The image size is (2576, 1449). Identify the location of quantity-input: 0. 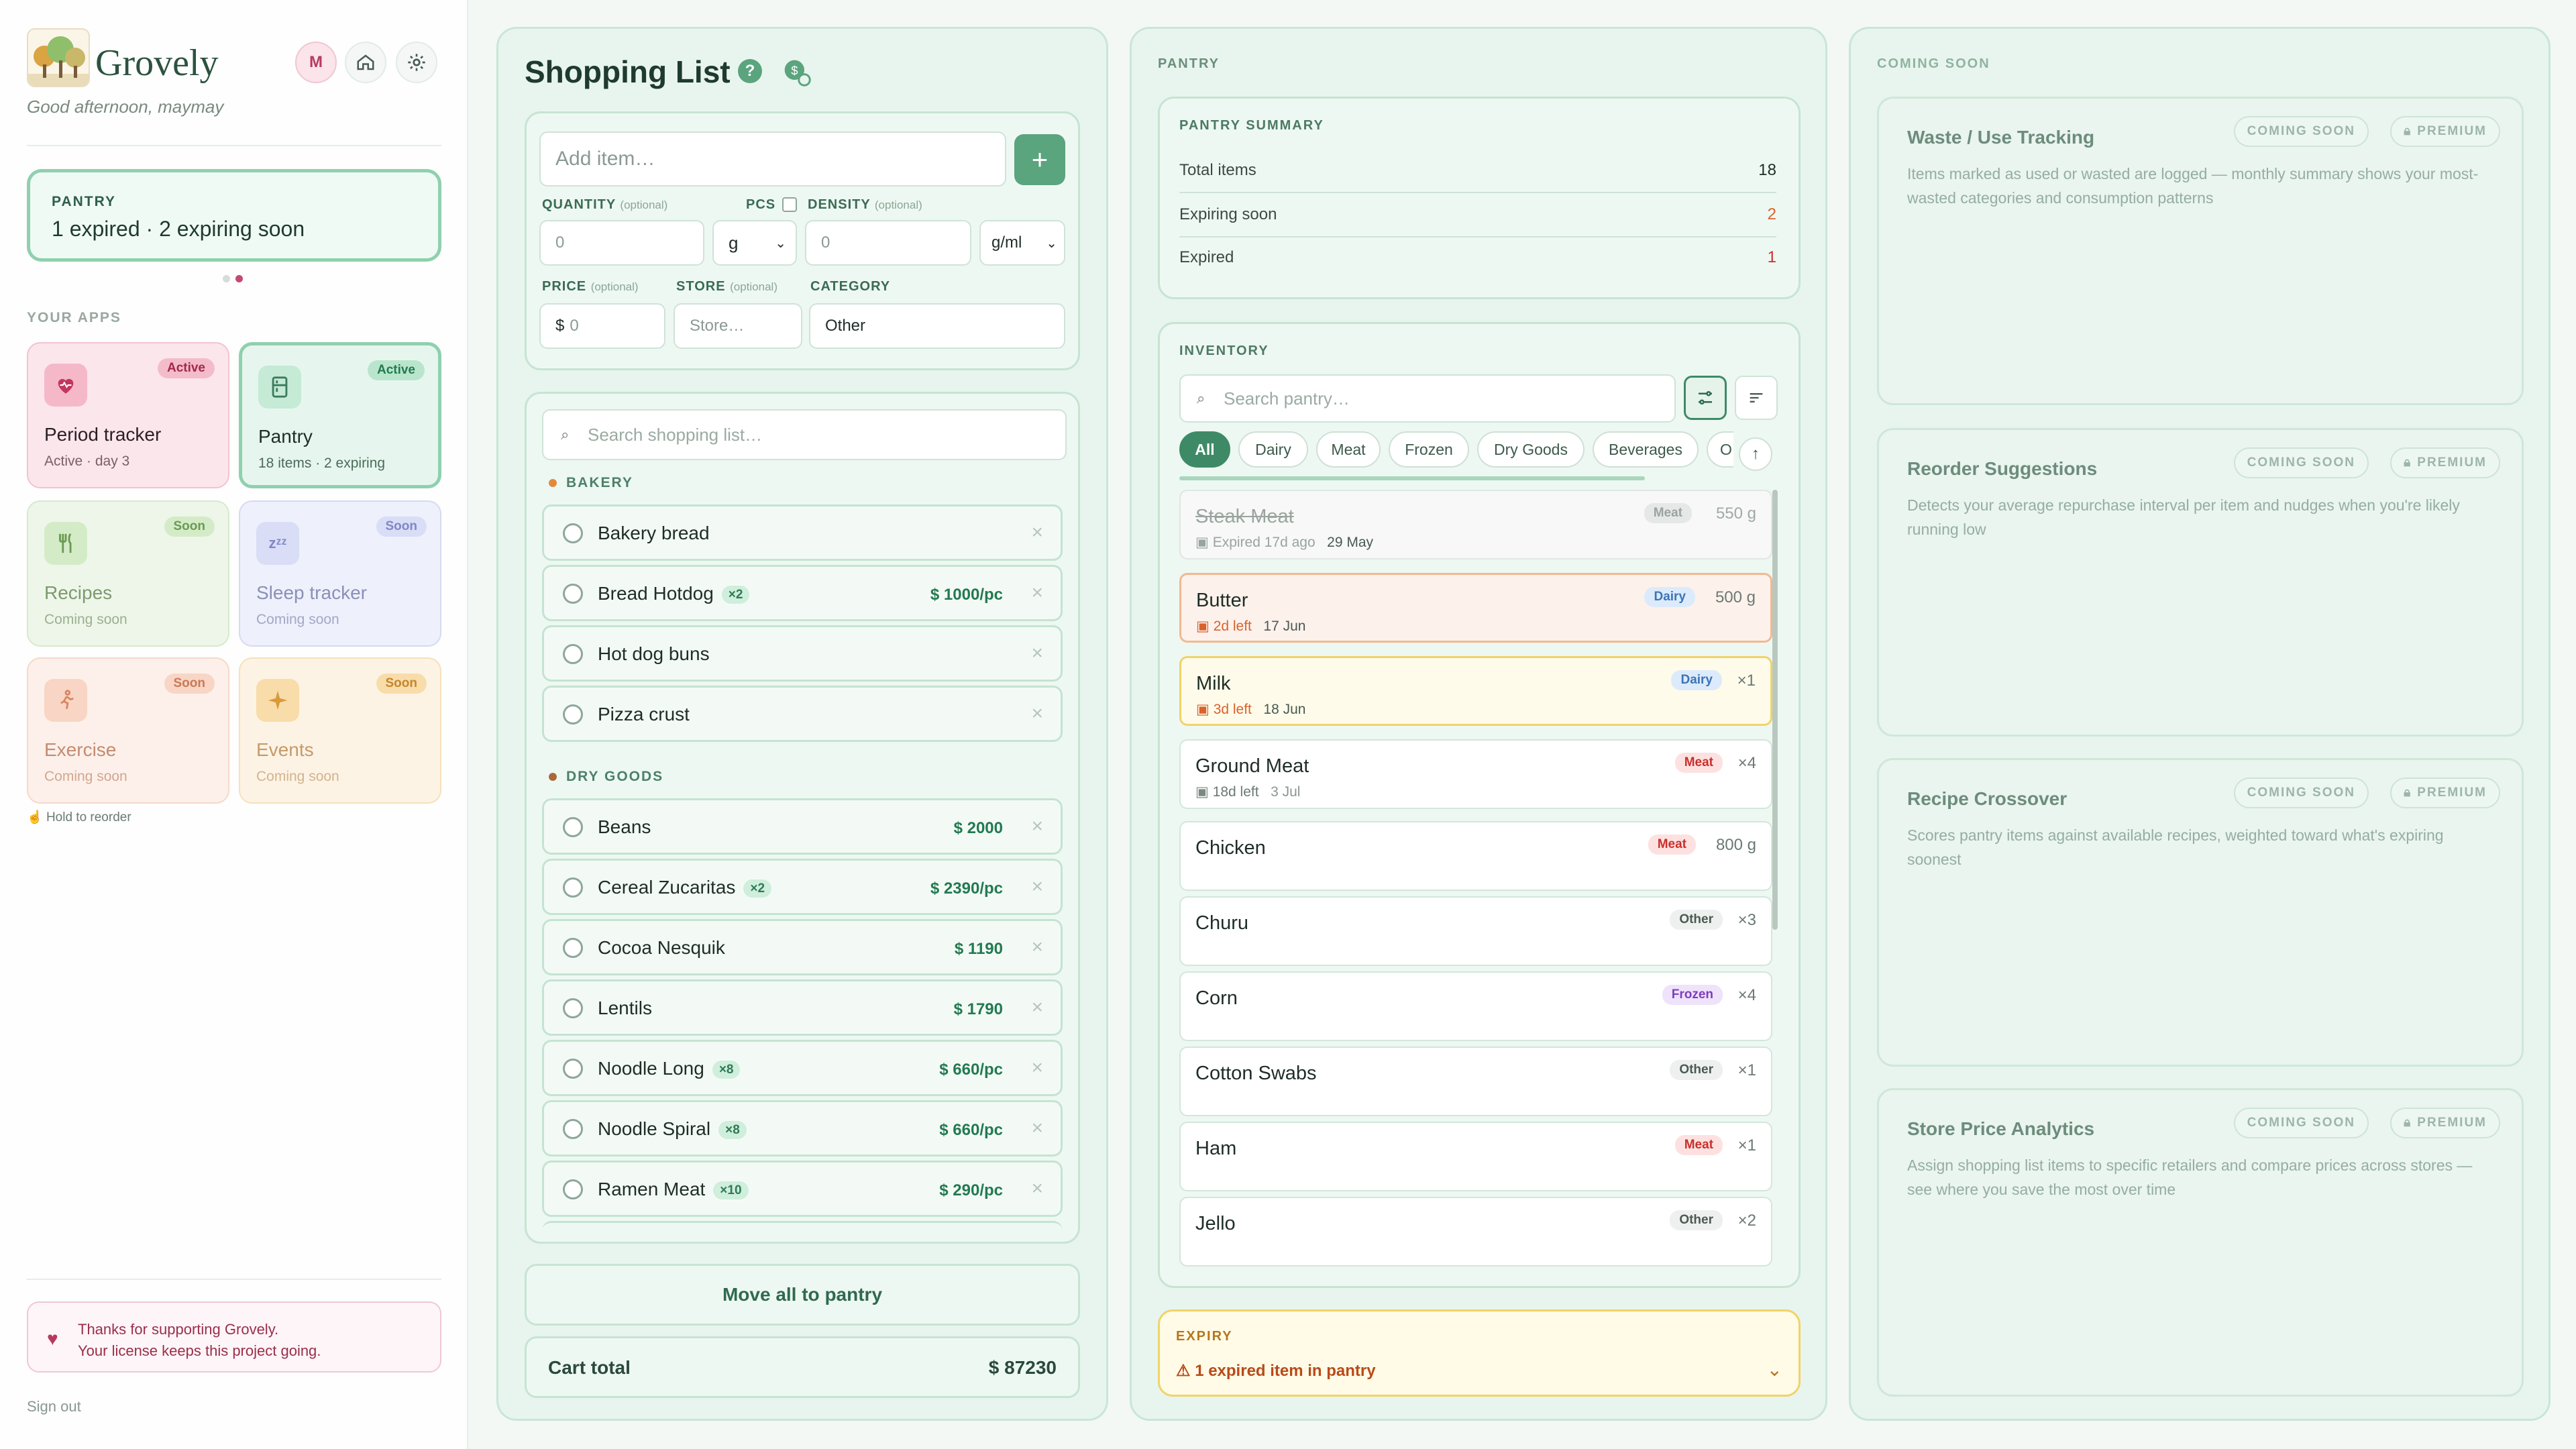
(621, 243).